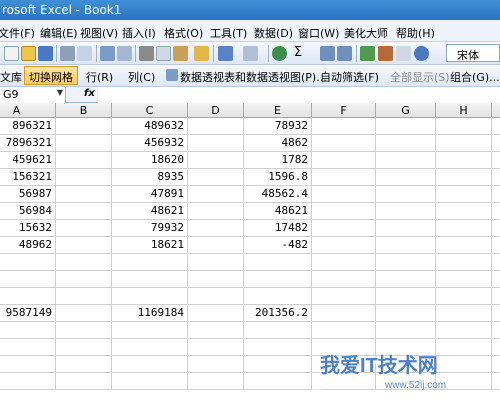 The height and width of the screenshot is (400, 500). I want to click on cell-d13, so click(216, 330).